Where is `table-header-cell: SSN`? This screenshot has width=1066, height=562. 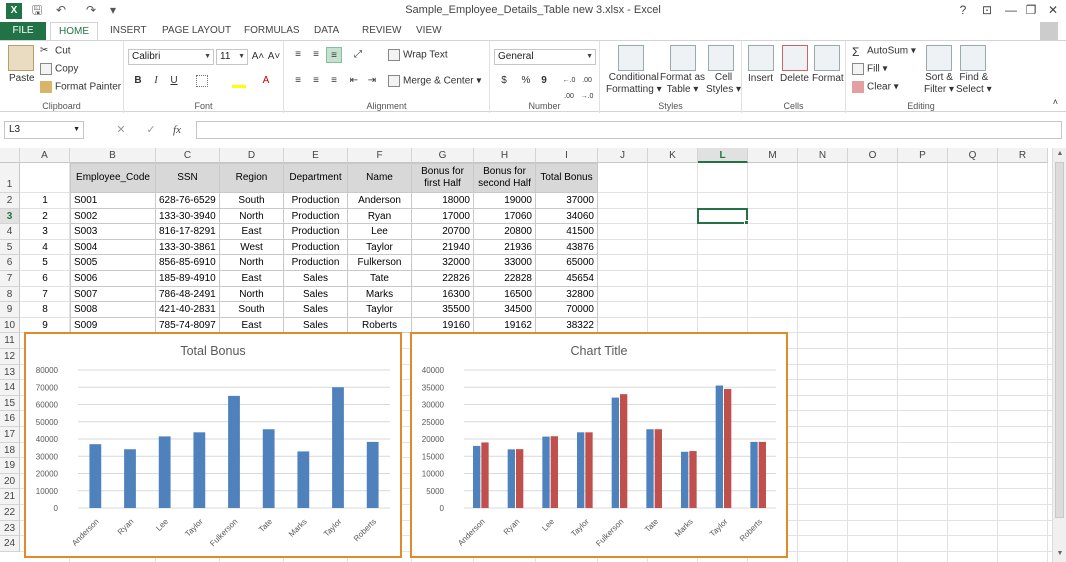 table-header-cell: SSN is located at coordinates (188, 178).